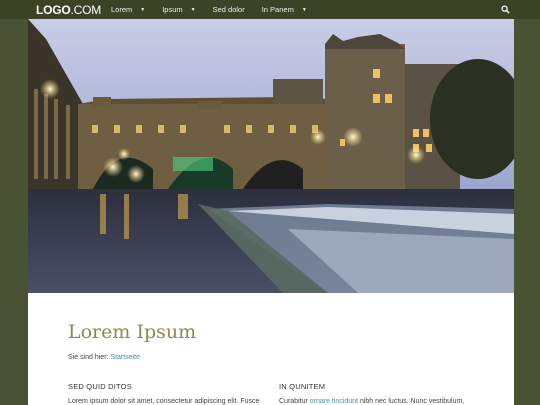  Describe the element at coordinates (412, 401) in the screenshot. I see `text-after-link: nibh nec luctus. Nunc vestibulum,` at that location.